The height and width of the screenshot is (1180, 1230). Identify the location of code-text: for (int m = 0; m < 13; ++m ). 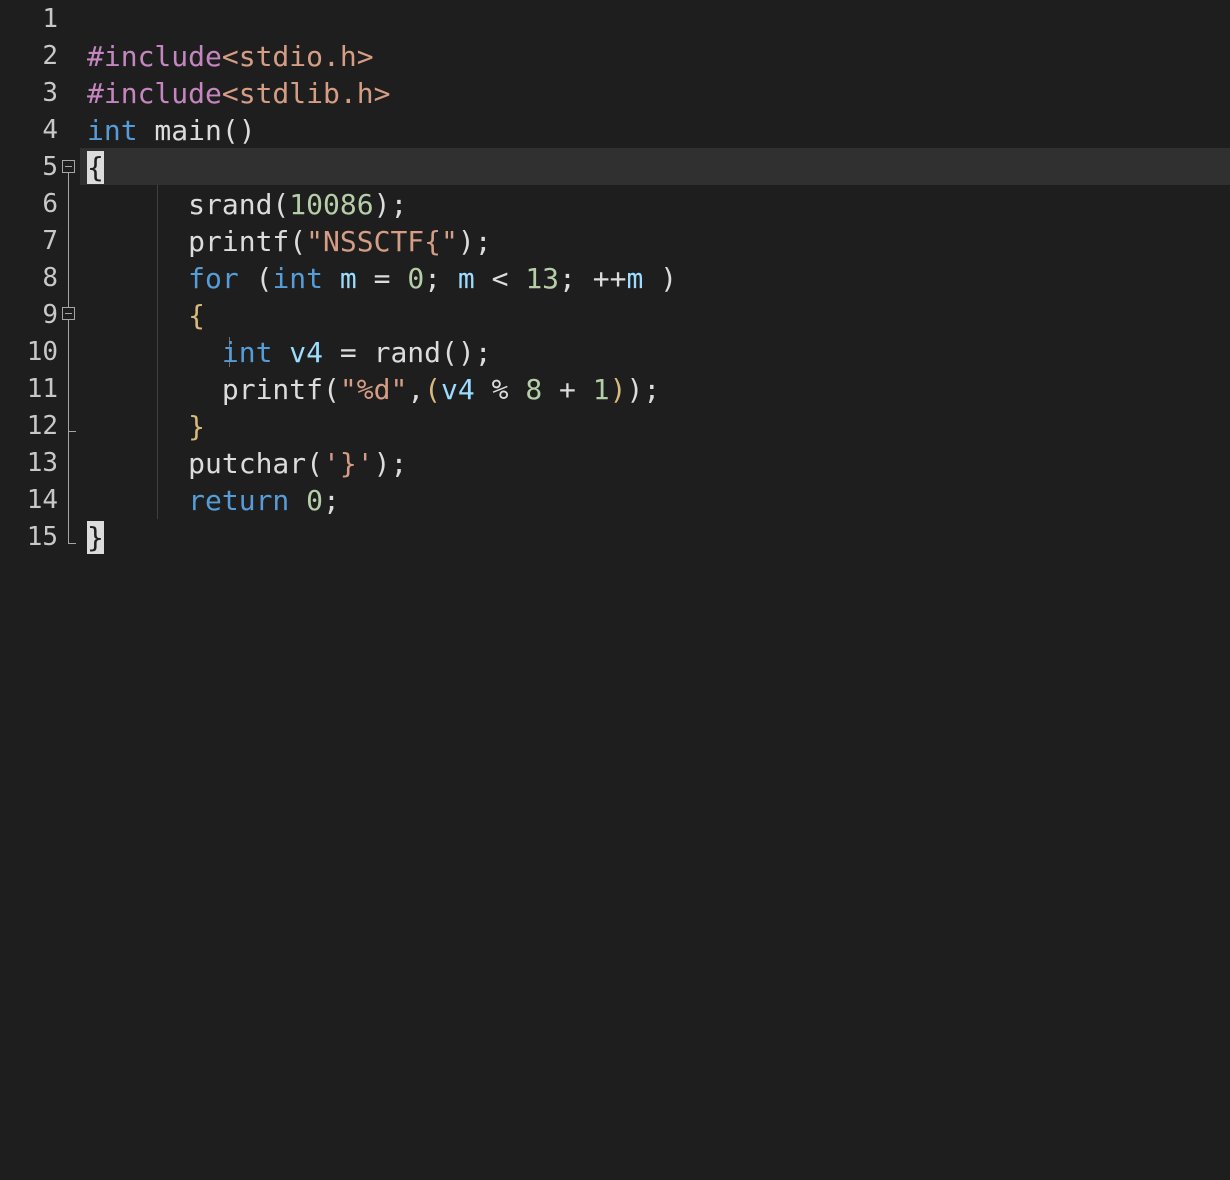
(382, 278).